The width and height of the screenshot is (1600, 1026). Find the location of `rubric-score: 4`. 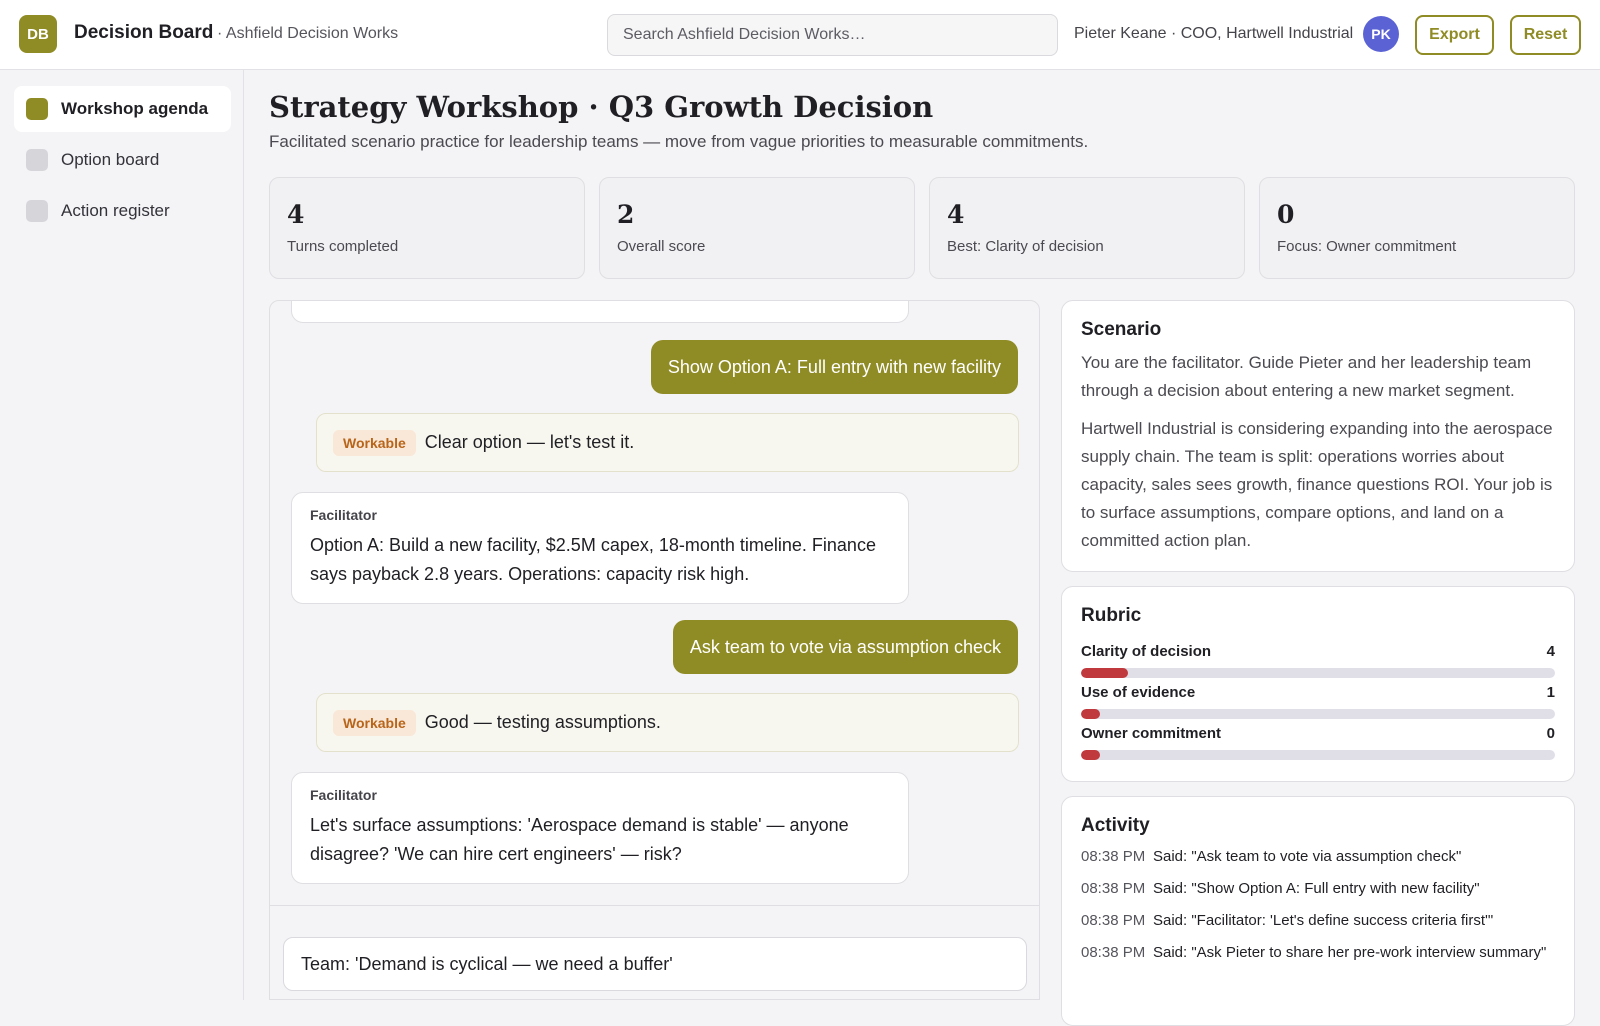

rubric-score: 4 is located at coordinates (1550, 651).